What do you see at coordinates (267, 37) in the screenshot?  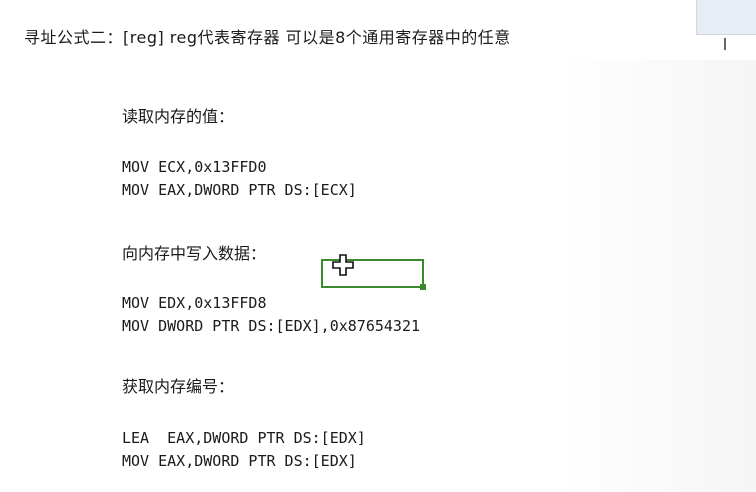 I see `page-heading: 寻址公式二：[reg] reg代表寄存器 可以是8个通用寄存器中的任意` at bounding box center [267, 37].